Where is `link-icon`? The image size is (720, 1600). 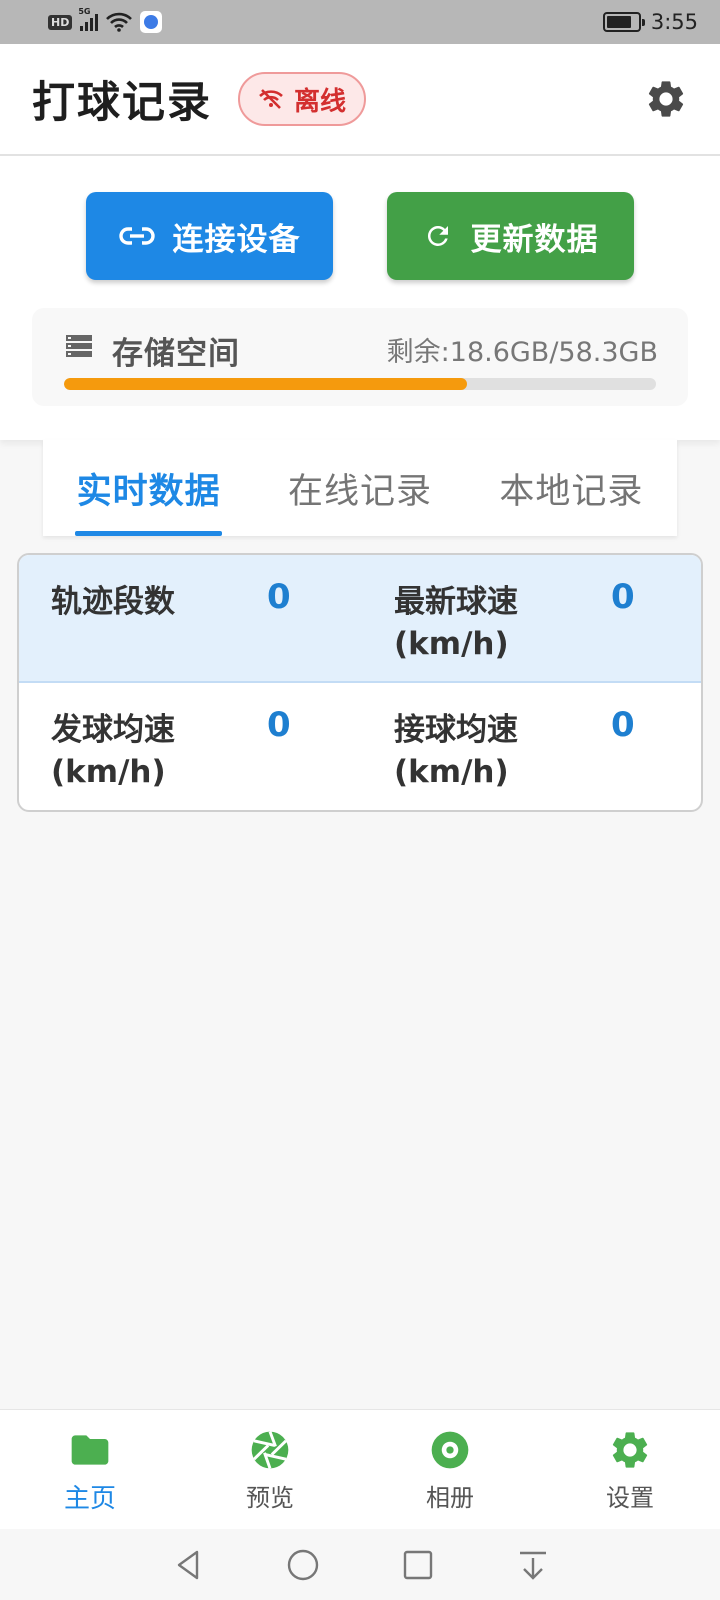
link-icon is located at coordinates (136, 236).